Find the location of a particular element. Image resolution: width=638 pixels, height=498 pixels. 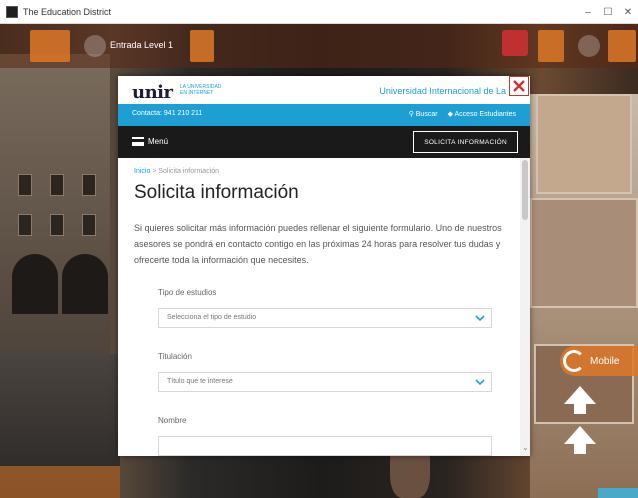

info-icon is located at coordinates (95, 46).